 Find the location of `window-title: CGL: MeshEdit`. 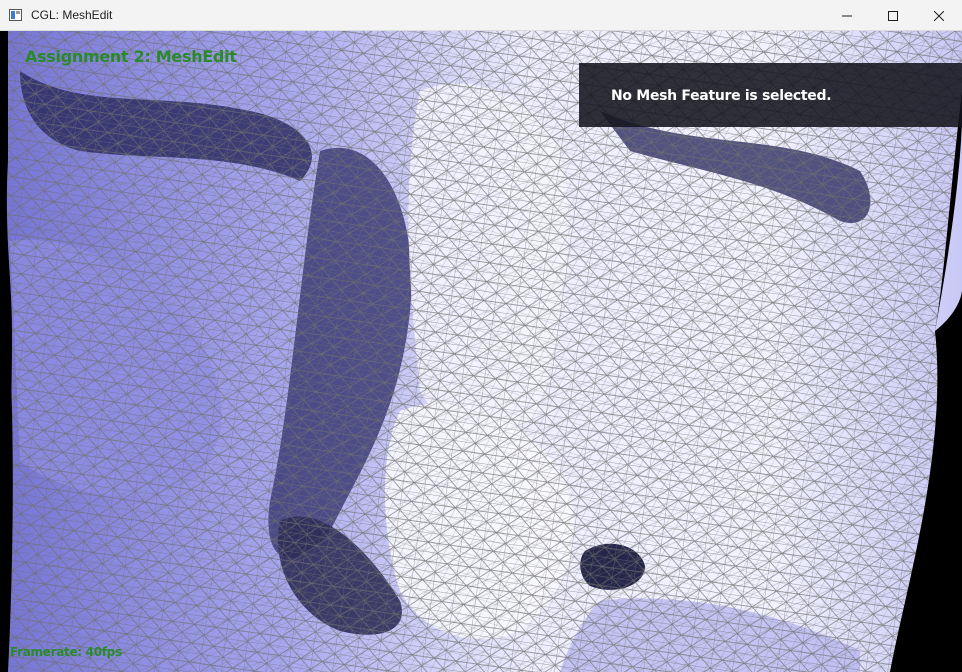

window-title: CGL: MeshEdit is located at coordinates (72, 15).